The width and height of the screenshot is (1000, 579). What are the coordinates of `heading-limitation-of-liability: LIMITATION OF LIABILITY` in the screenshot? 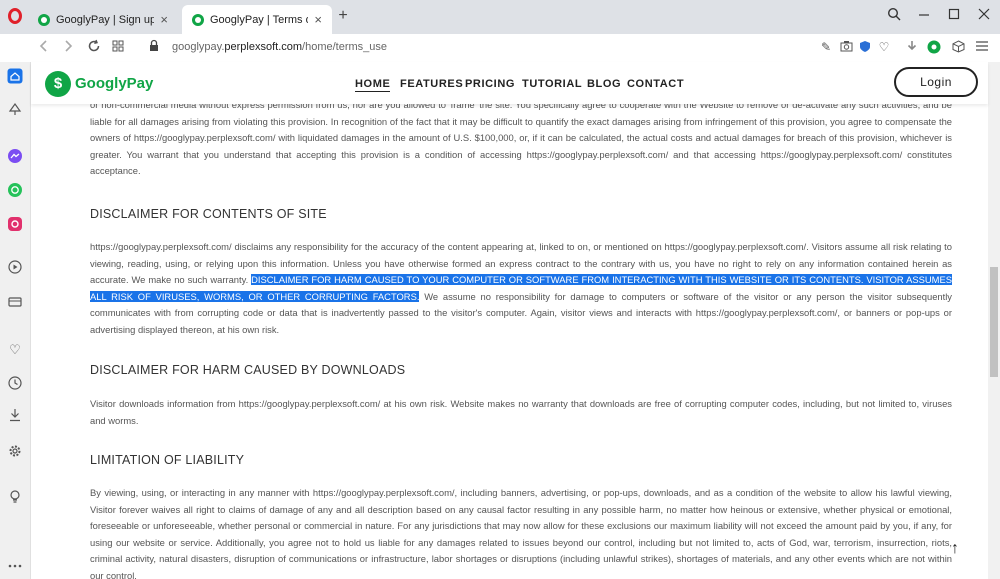 It's located at (167, 460).